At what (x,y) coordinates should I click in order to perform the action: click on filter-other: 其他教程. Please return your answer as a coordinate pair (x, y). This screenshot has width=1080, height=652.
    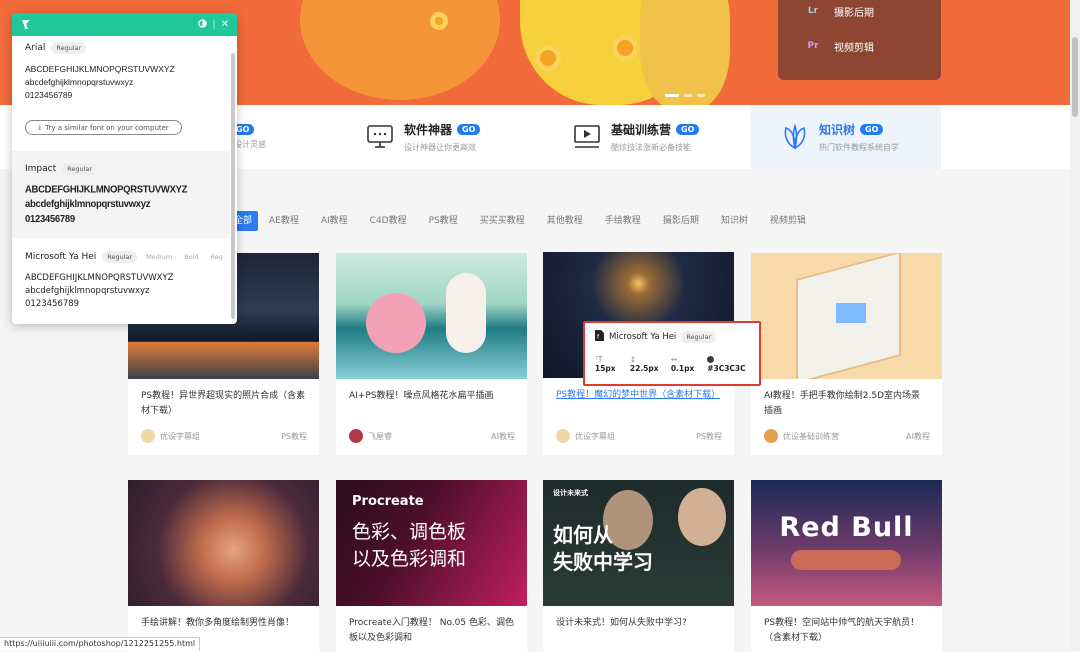
    Looking at the image, I should click on (565, 221).